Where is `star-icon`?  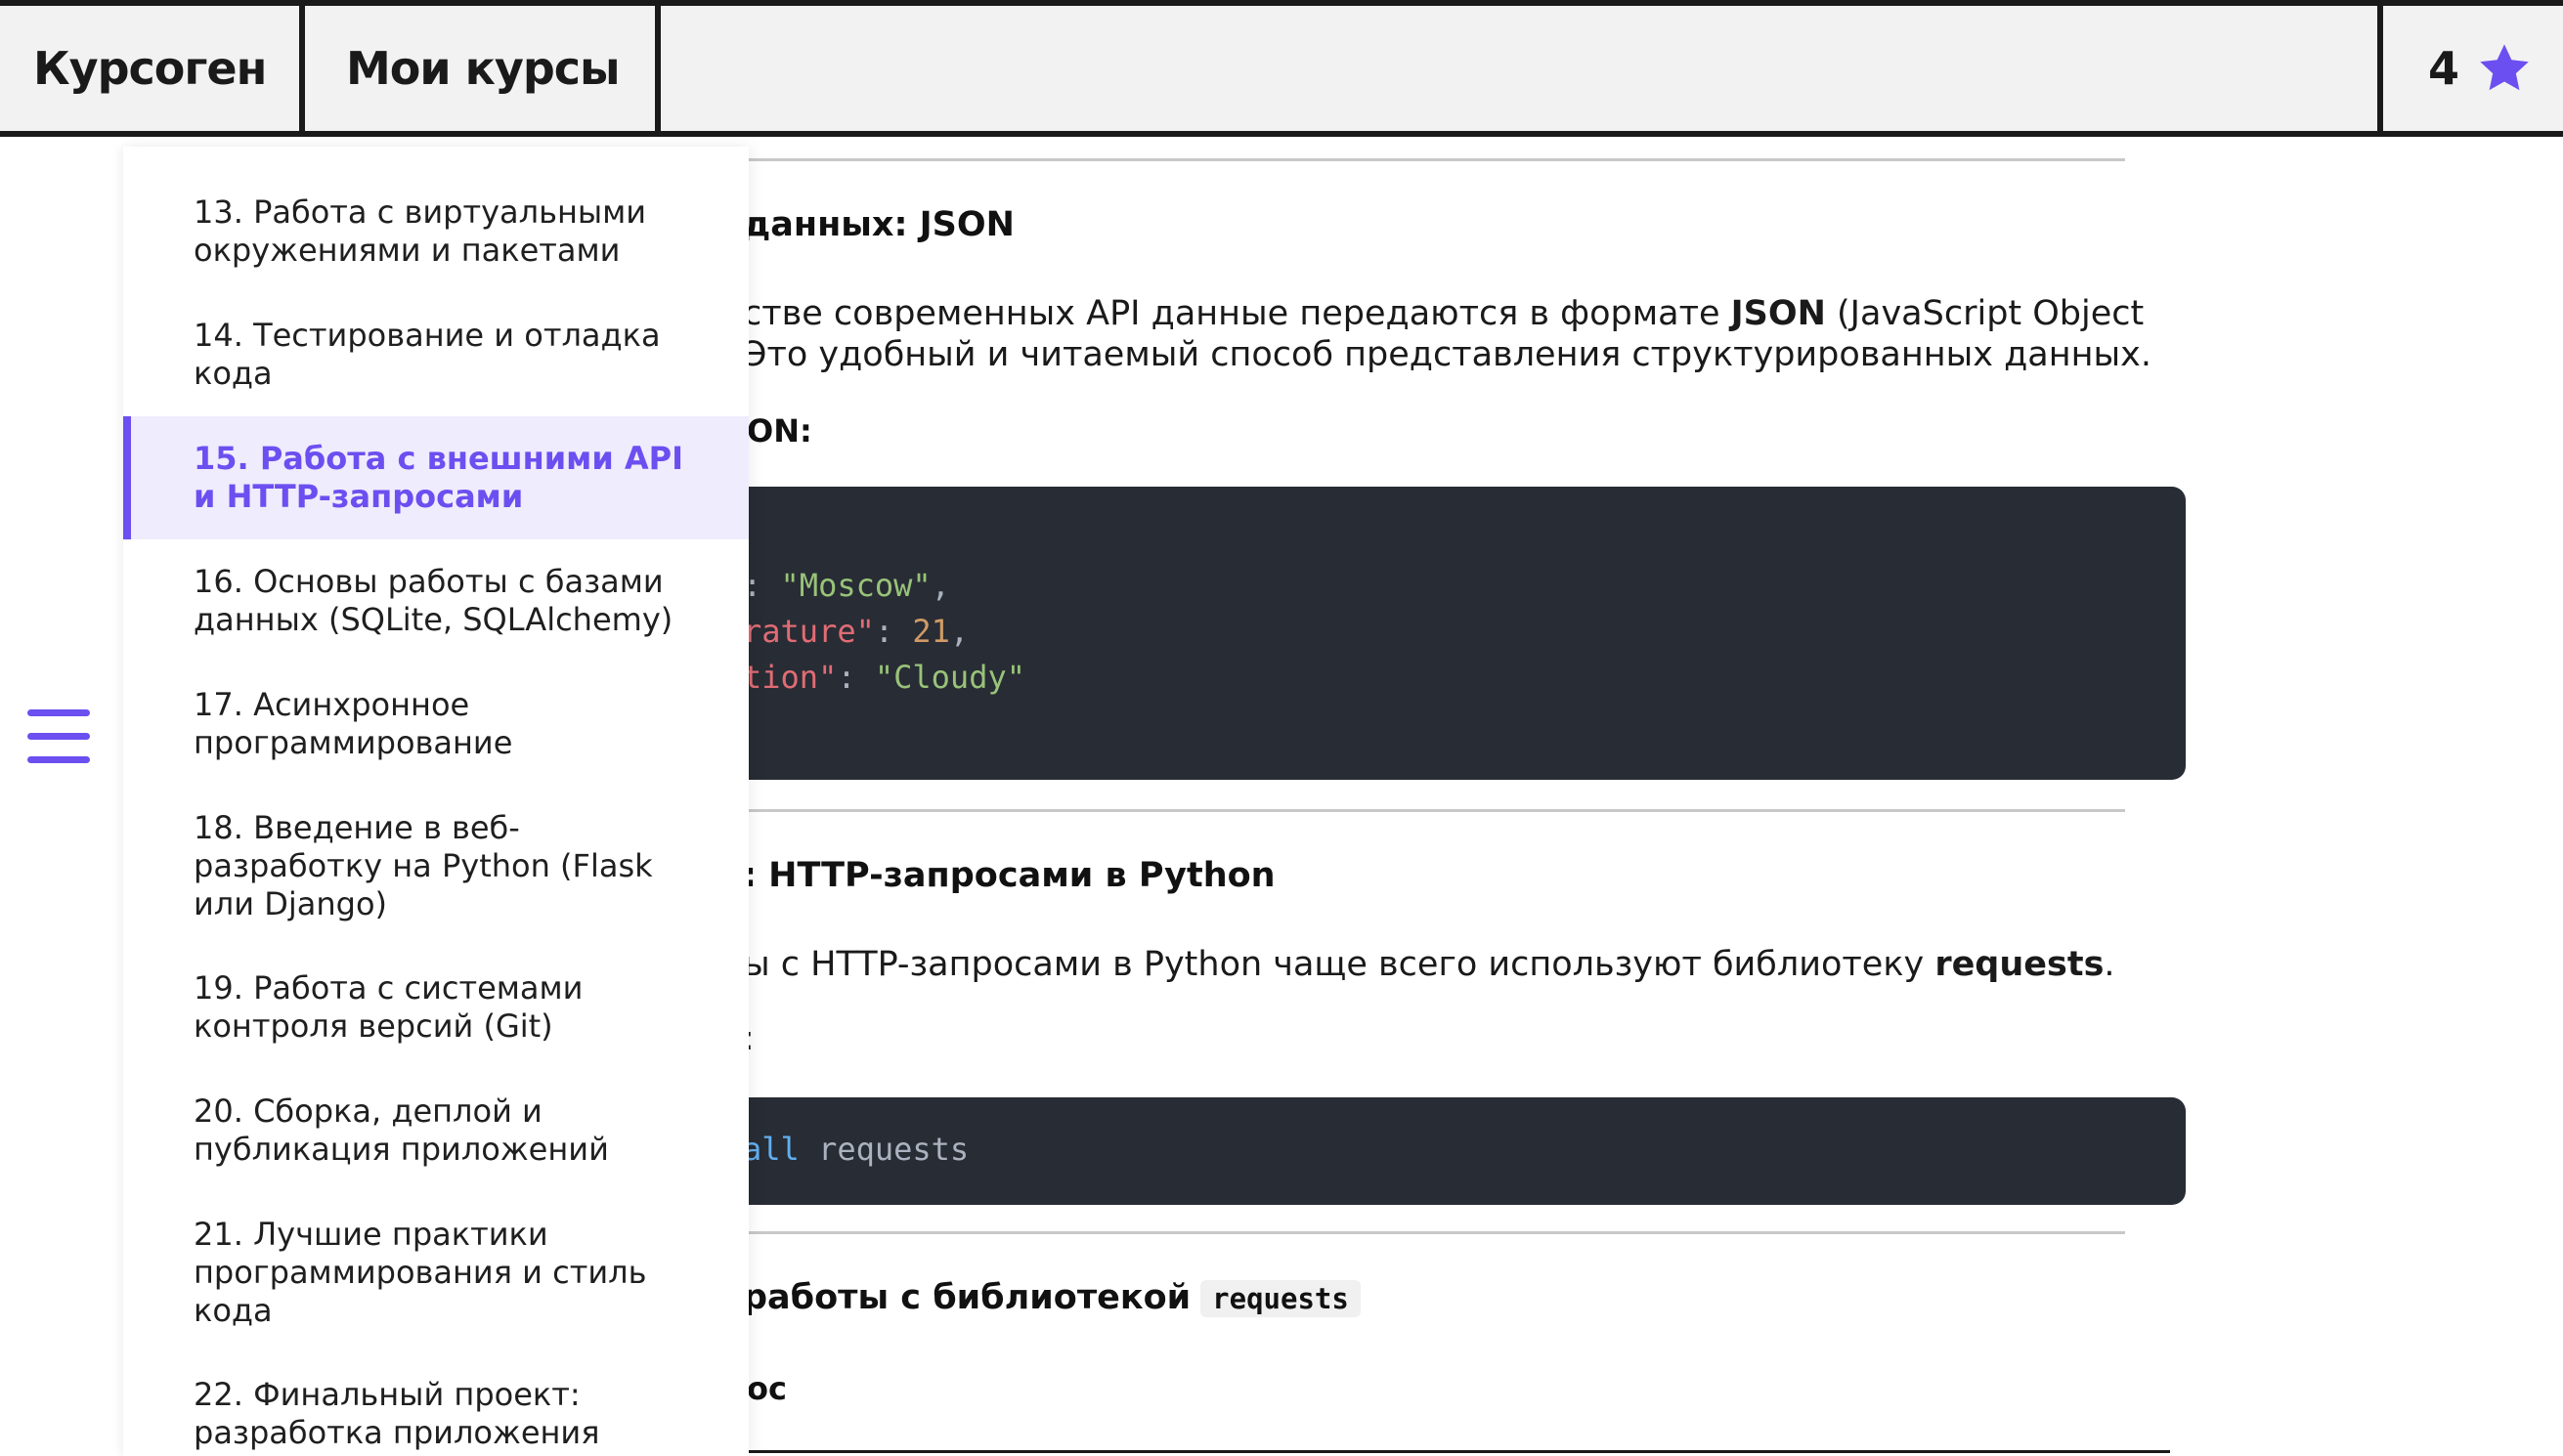
star-icon is located at coordinates (2504, 67).